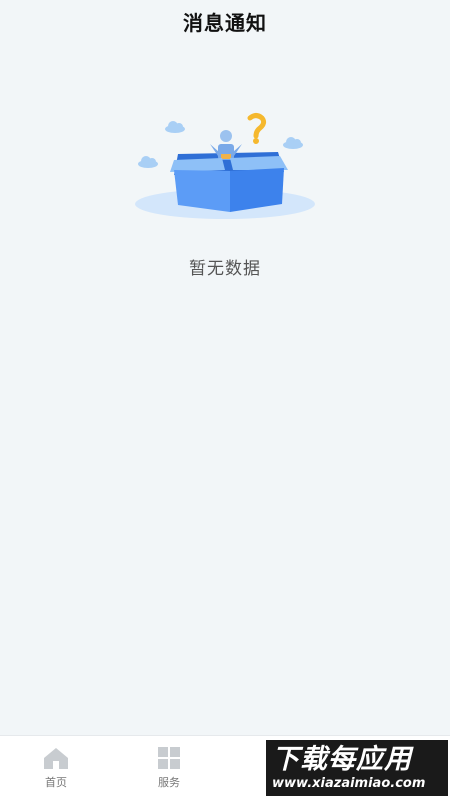  I want to click on header-bar: 消息通知, so click(225, 21).